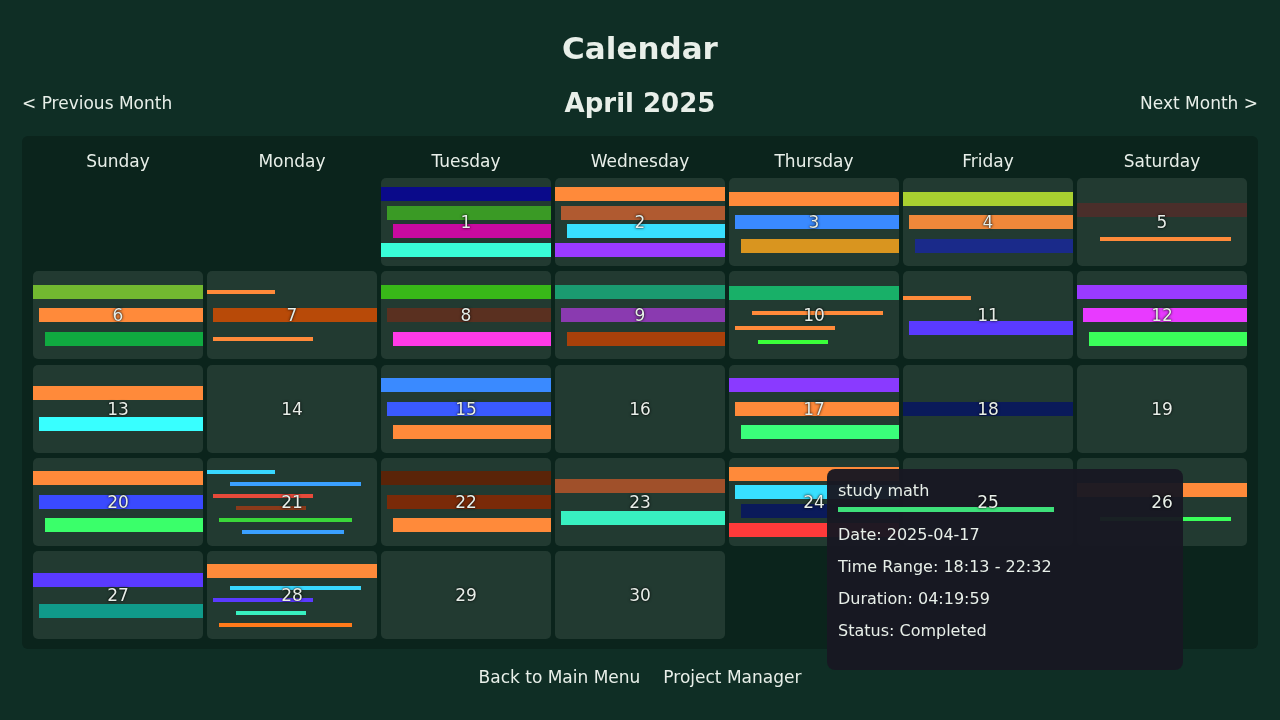 This screenshot has height=720, width=1280. What do you see at coordinates (640, 161) in the screenshot?
I see `weekday-header: Wednesday` at bounding box center [640, 161].